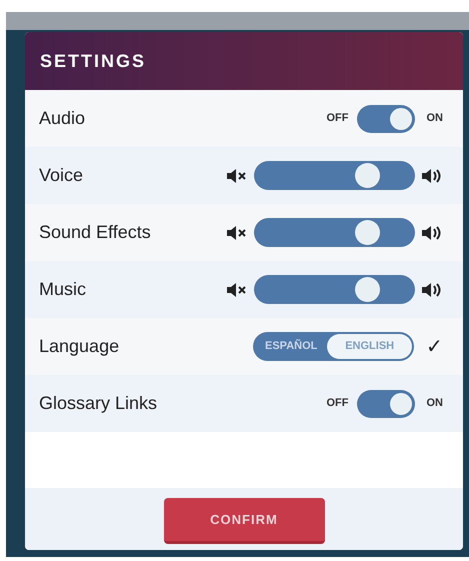  Describe the element at coordinates (291, 346) in the screenshot. I see `language-option: ESPAÑOL` at that location.